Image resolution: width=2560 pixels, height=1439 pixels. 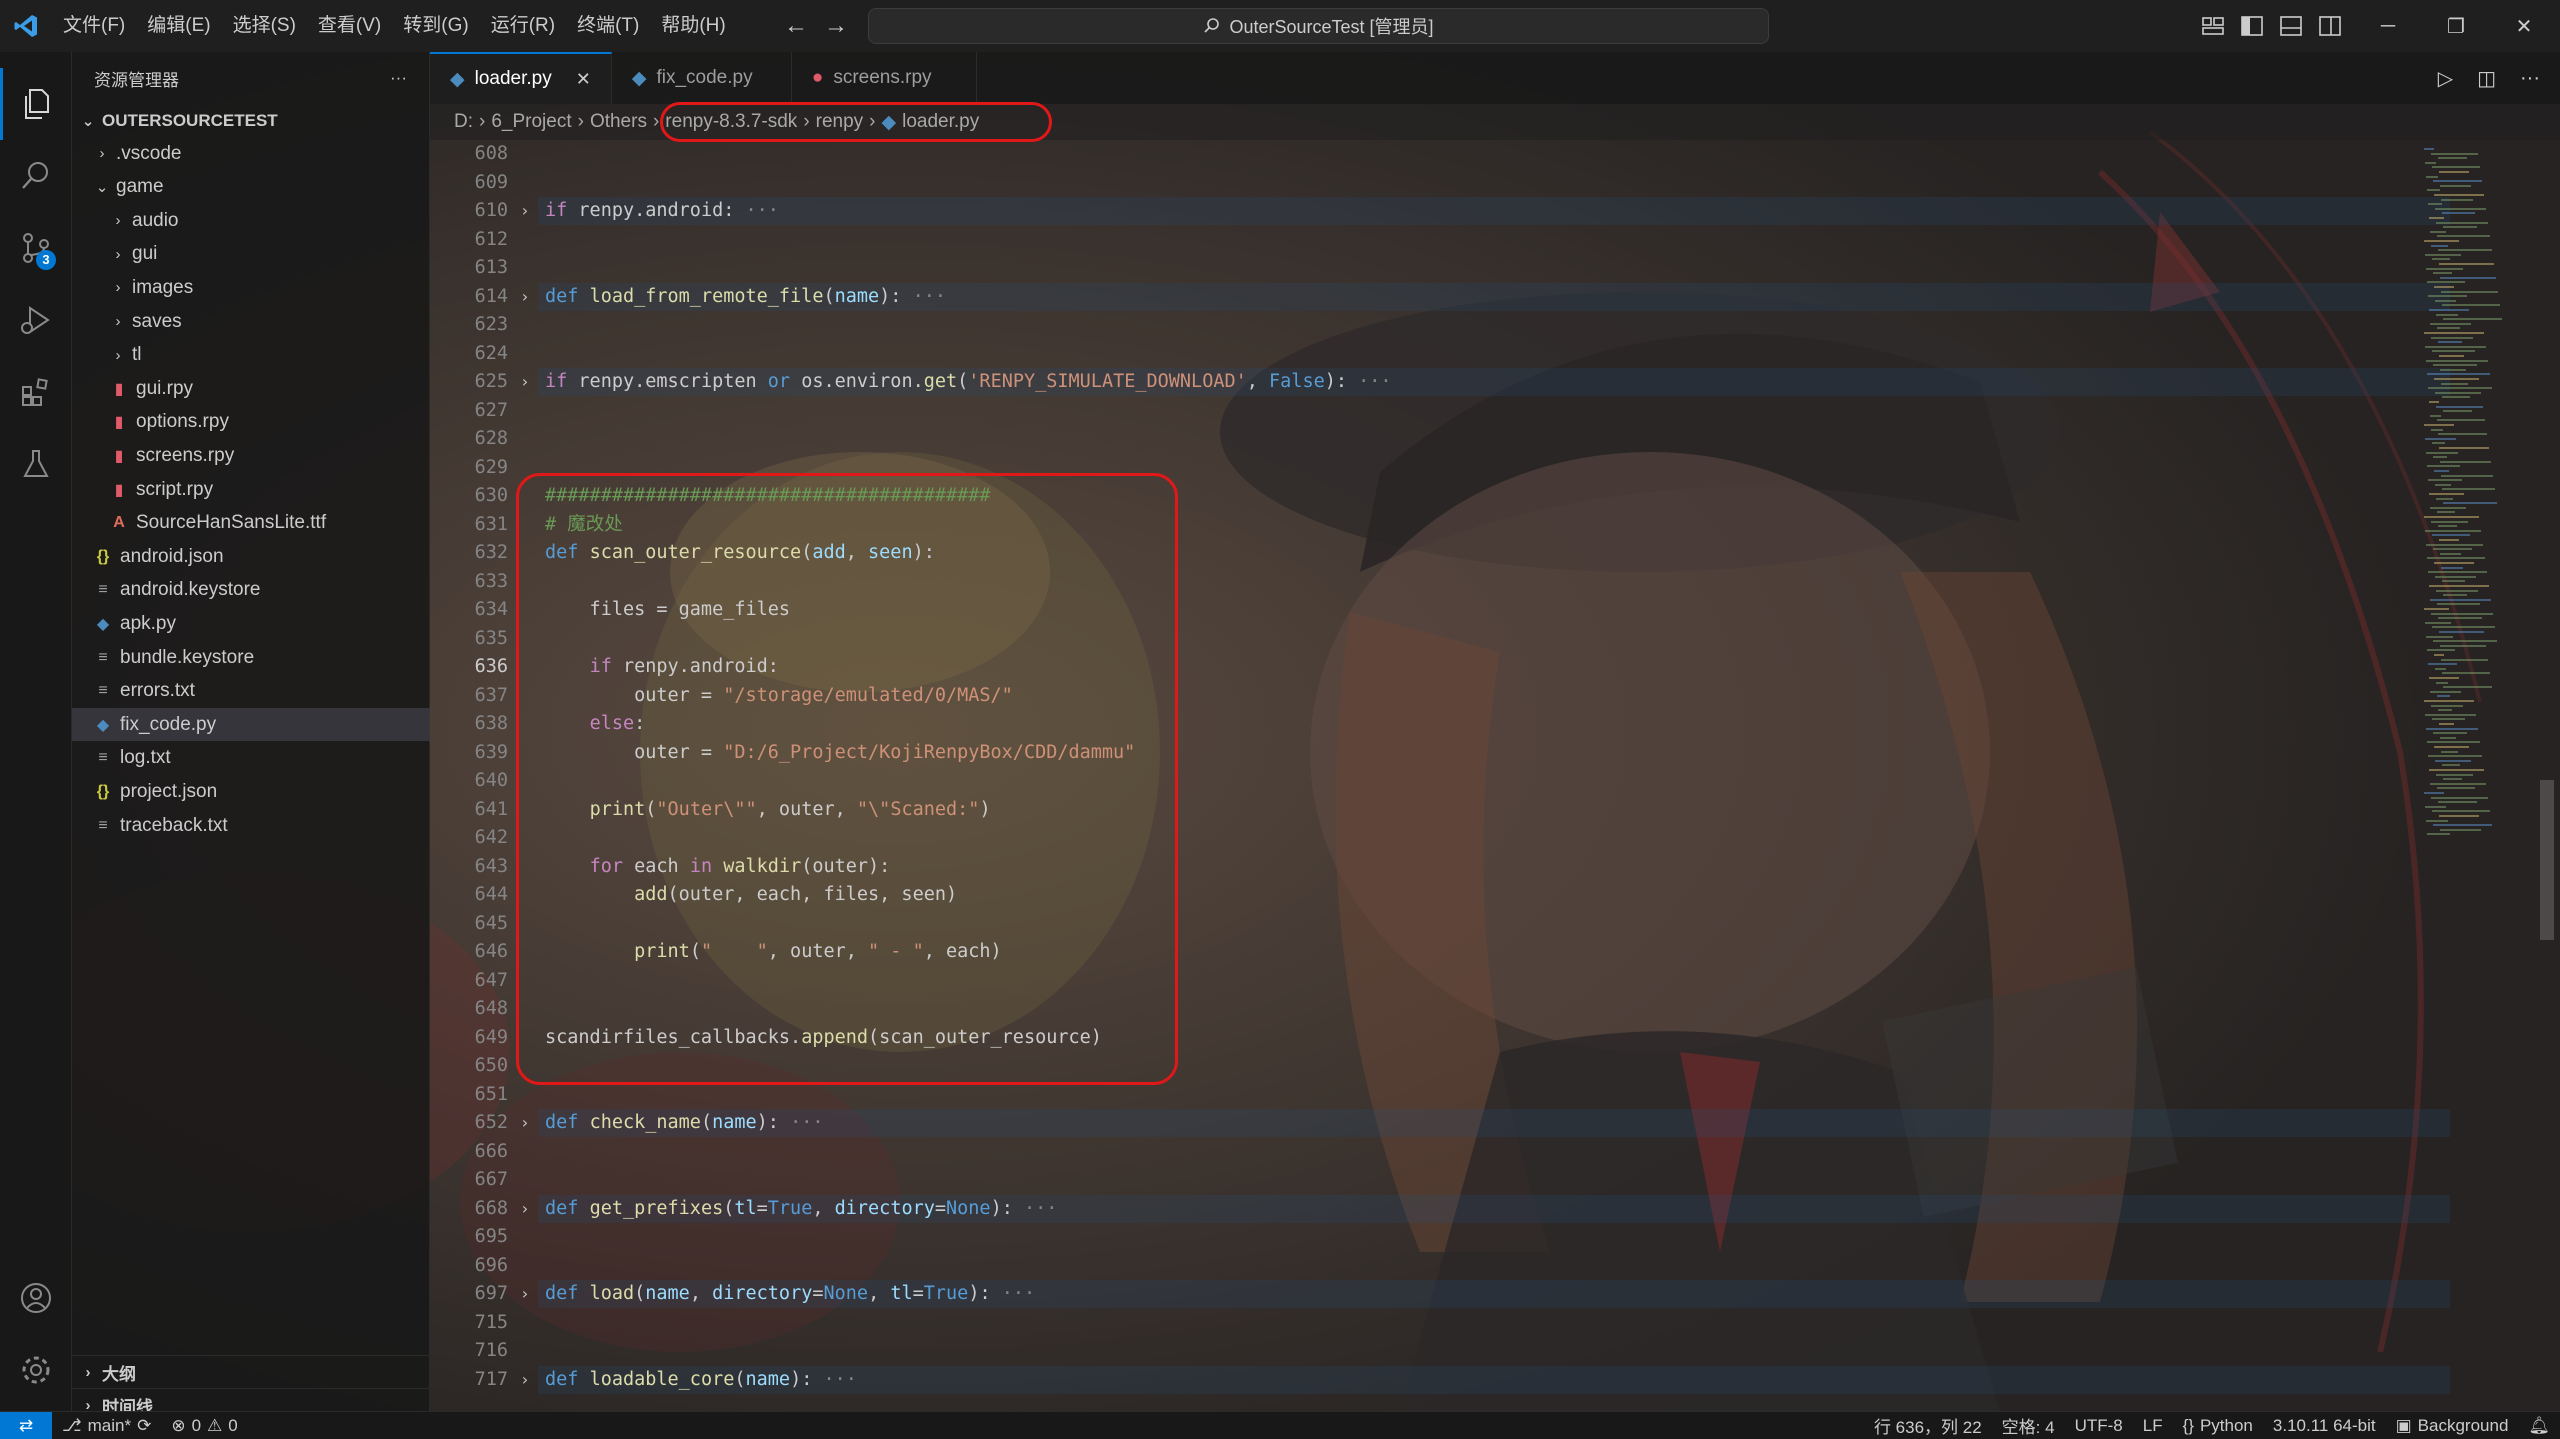 I want to click on breadcrumb-item: Others, so click(x=618, y=122).